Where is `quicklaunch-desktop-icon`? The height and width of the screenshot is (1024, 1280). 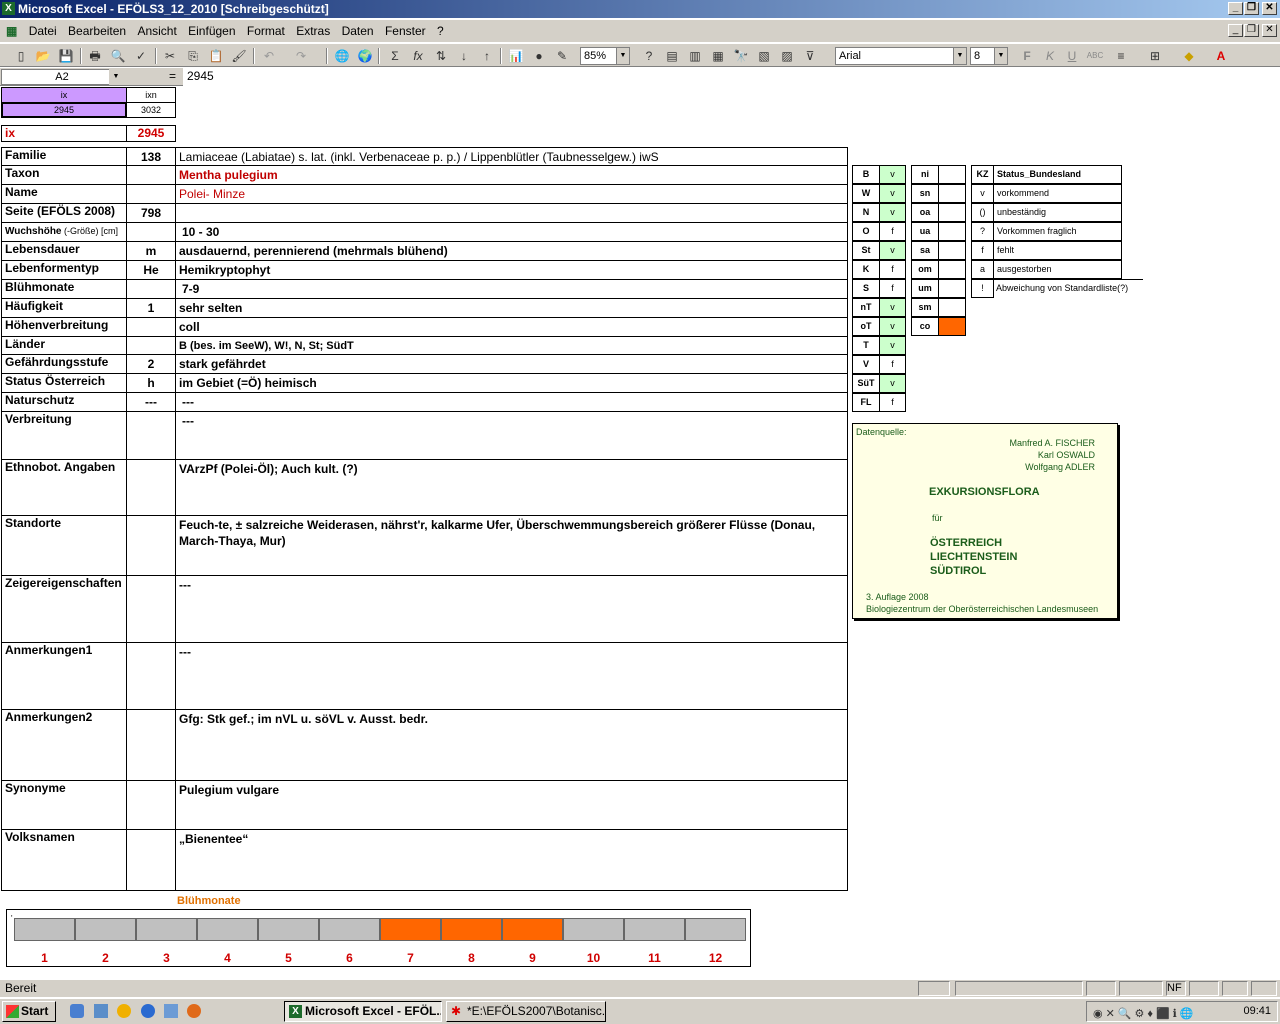 quicklaunch-desktop-icon is located at coordinates (101, 1011).